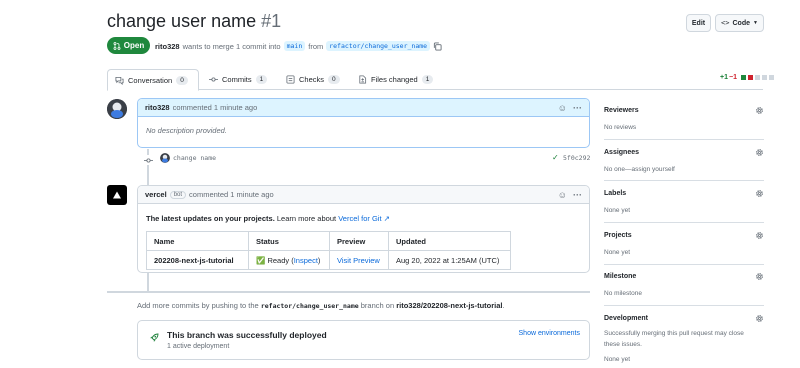 This screenshot has width=800, height=368. What do you see at coordinates (157, 107) in the screenshot?
I see `comment-author: rito328` at bounding box center [157, 107].